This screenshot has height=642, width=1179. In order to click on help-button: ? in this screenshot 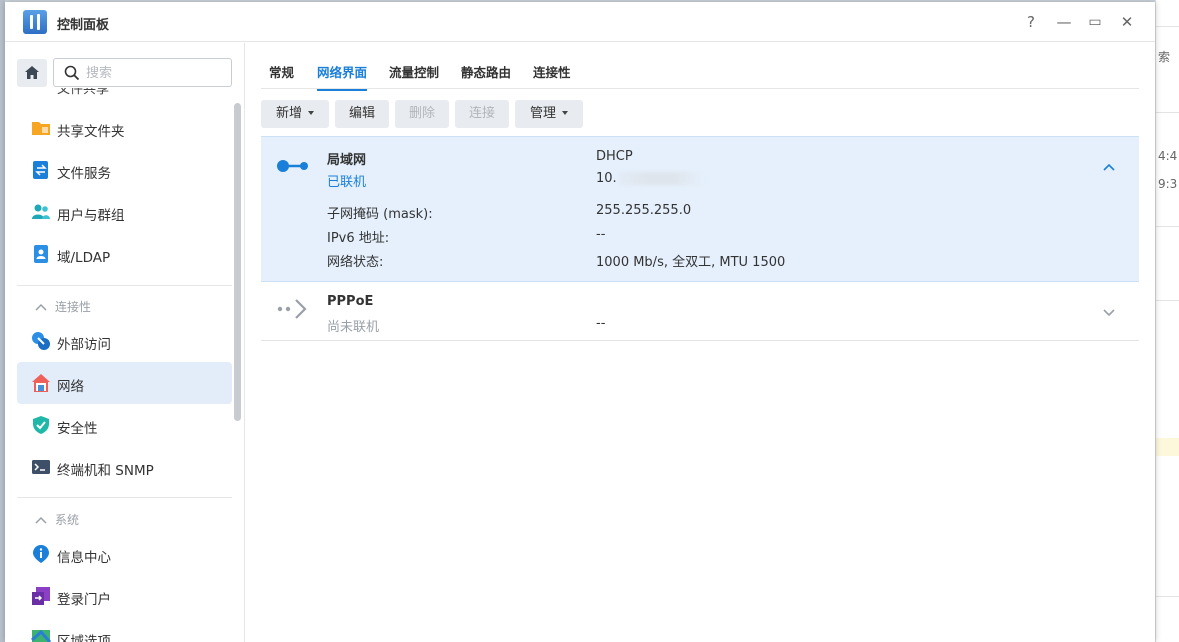, I will do `click(1031, 22)`.